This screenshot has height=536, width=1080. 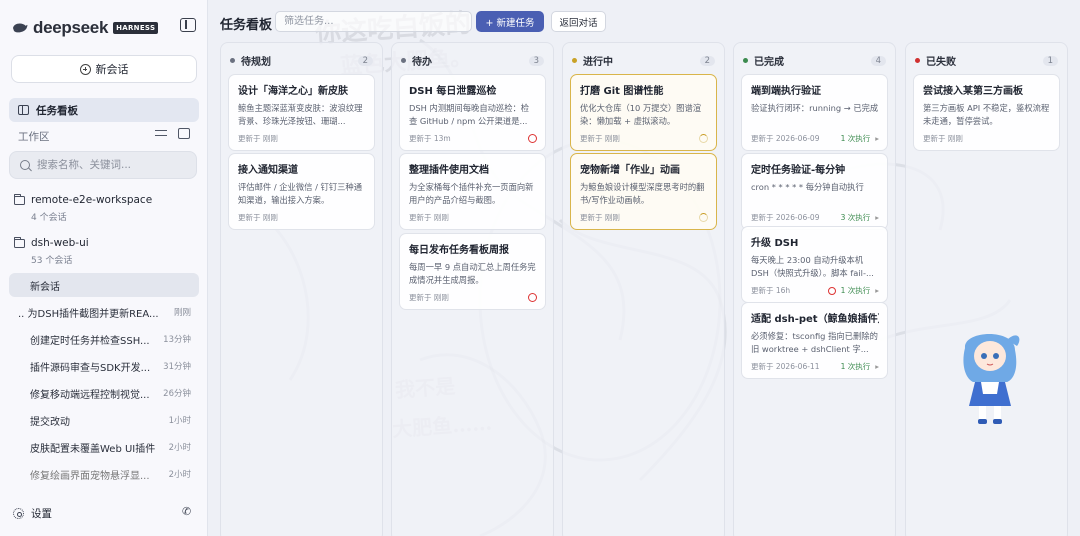 I want to click on conversation-item: 皮肤配置未覆盖Web UI插件 2小时, so click(x=104, y=447).